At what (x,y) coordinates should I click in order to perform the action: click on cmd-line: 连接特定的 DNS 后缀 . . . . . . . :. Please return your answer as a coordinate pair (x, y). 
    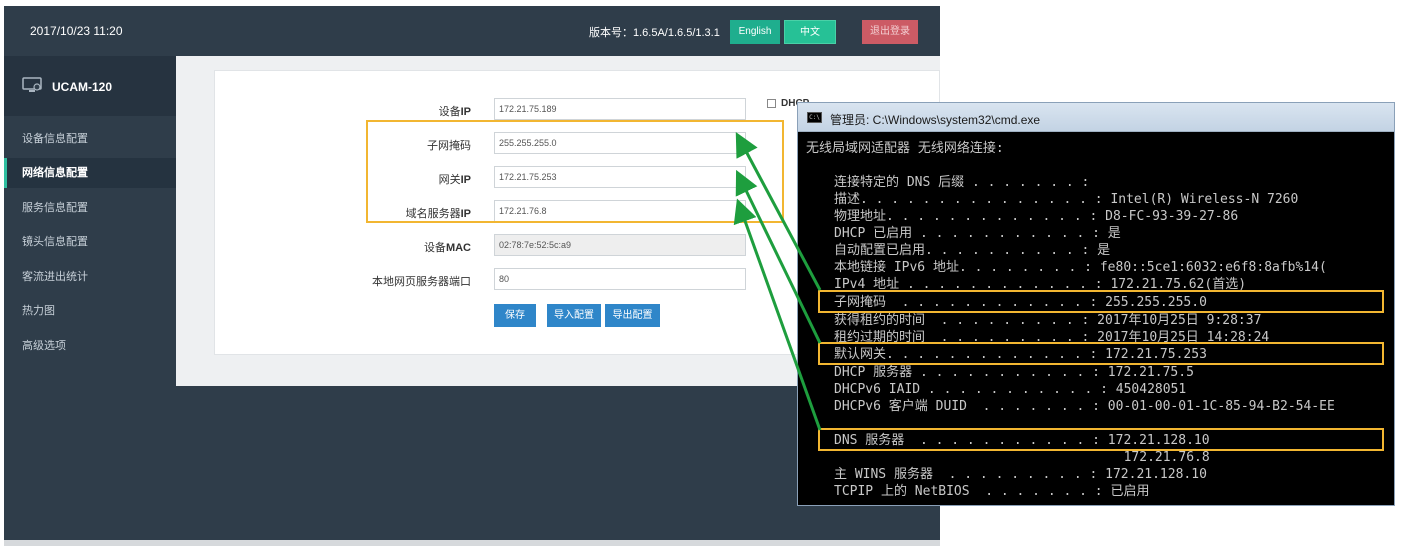
    Looking at the image, I should click on (962, 182).